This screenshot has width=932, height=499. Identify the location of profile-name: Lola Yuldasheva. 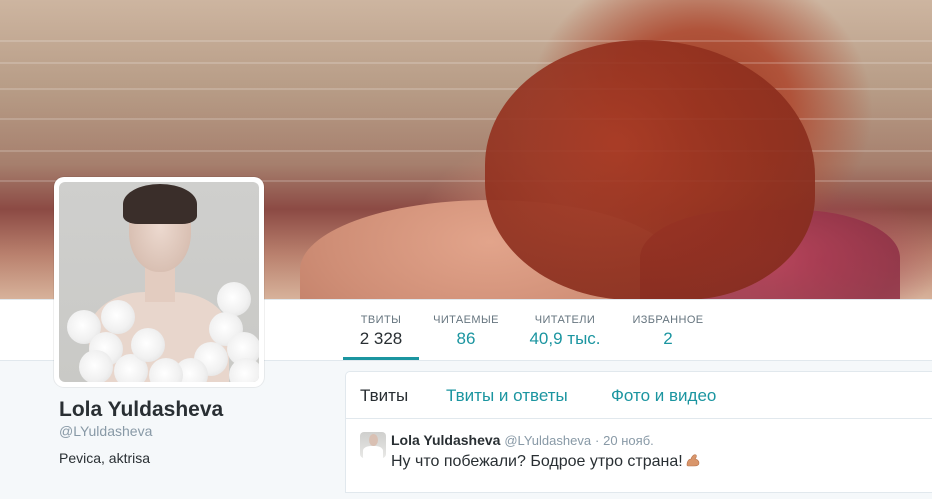
(141, 410).